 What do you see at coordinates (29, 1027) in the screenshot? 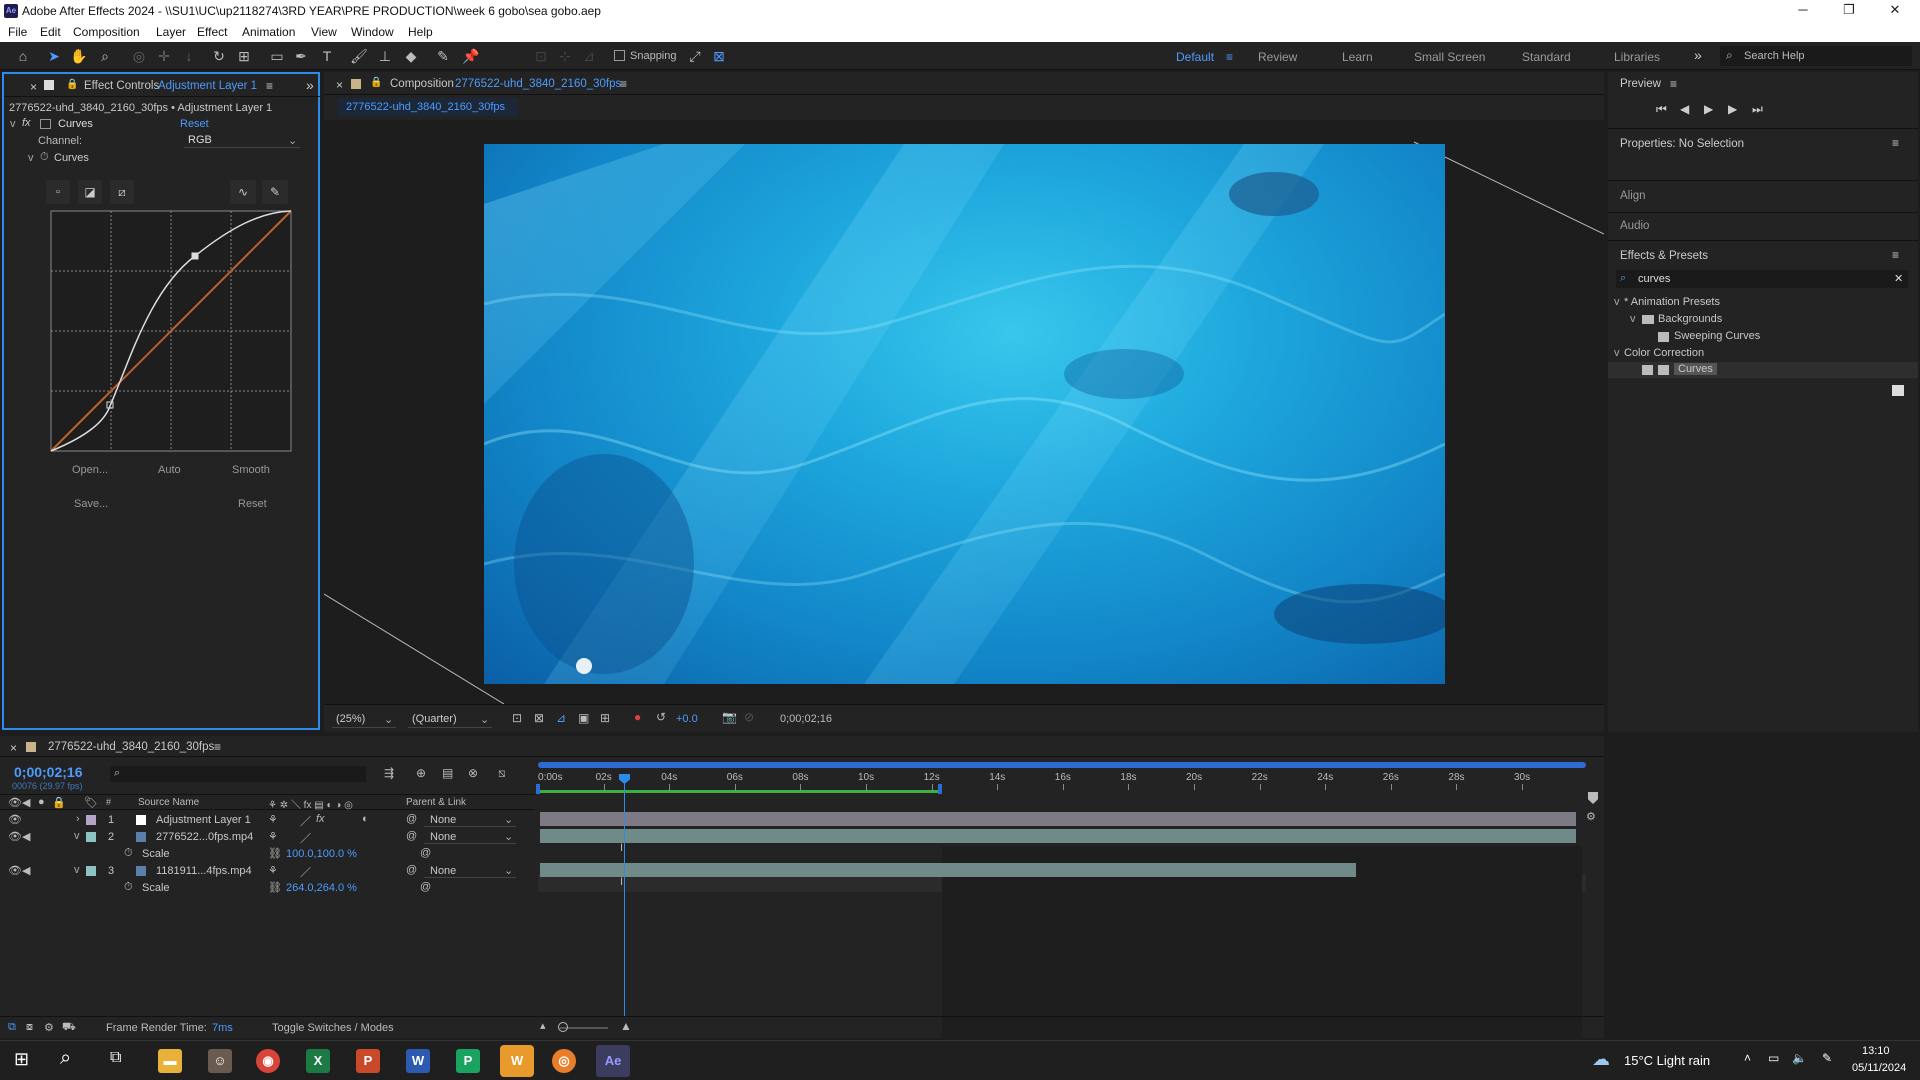
I see `layer-switches-icon: ⧇` at bounding box center [29, 1027].